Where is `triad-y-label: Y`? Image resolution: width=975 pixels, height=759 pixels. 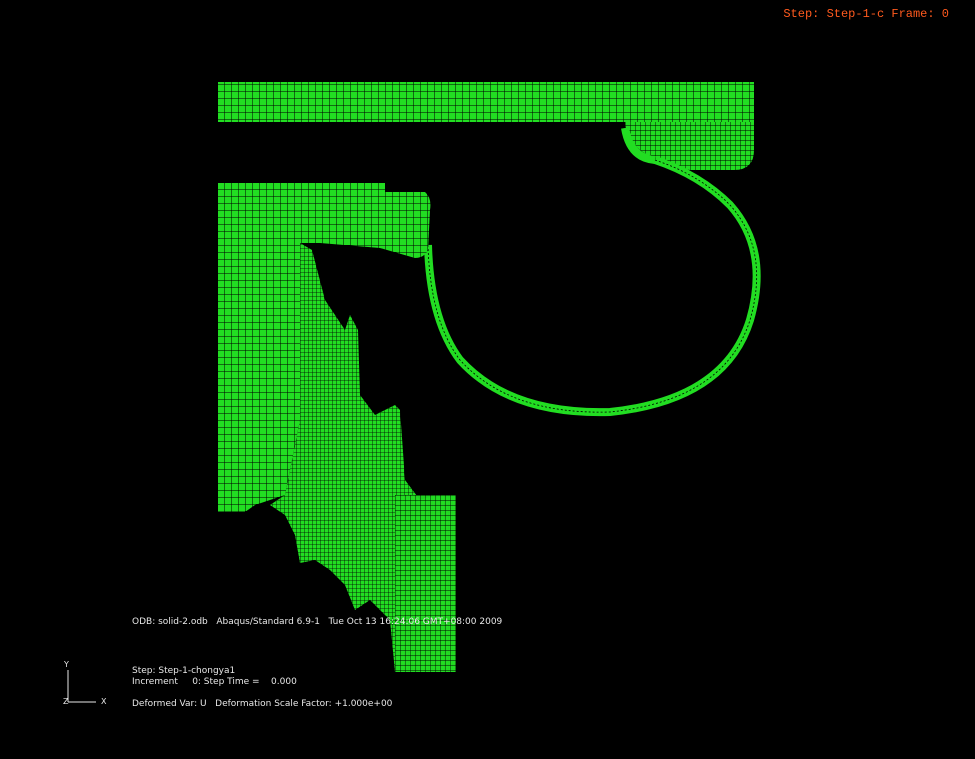
triad-y-label: Y is located at coordinates (66, 664).